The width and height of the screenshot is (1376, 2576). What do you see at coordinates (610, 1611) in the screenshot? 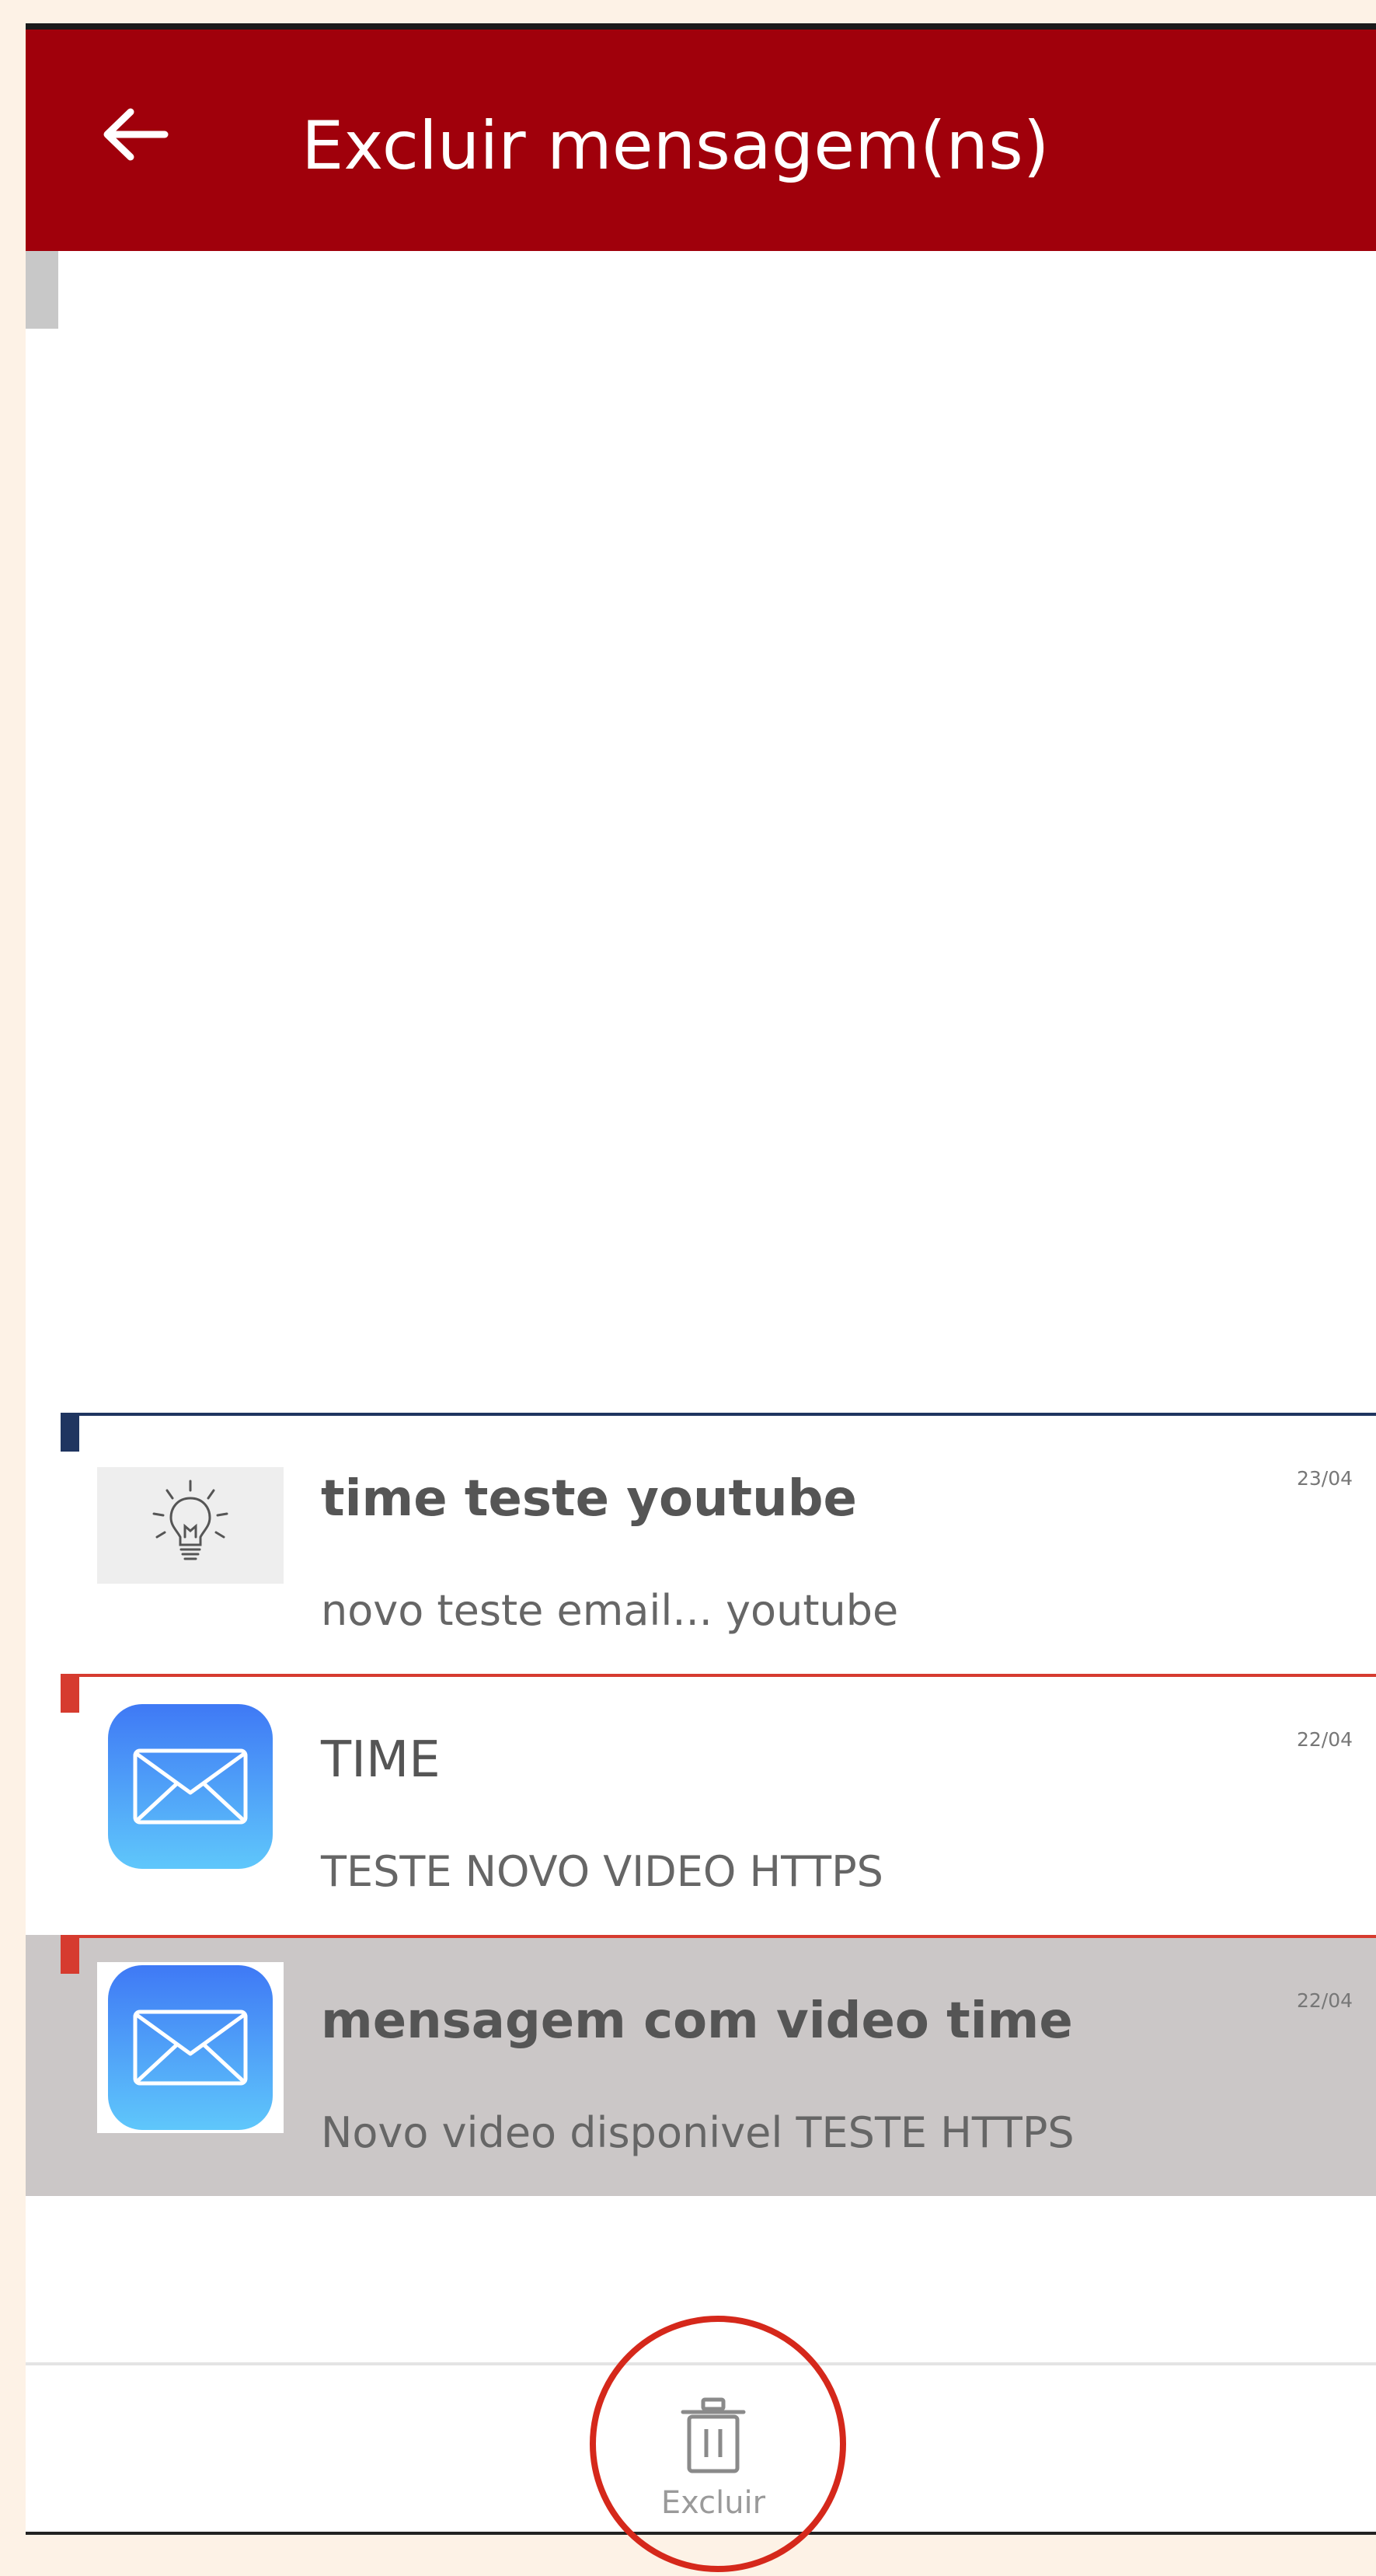
I see `message-preview: novo teste email... youtube` at bounding box center [610, 1611].